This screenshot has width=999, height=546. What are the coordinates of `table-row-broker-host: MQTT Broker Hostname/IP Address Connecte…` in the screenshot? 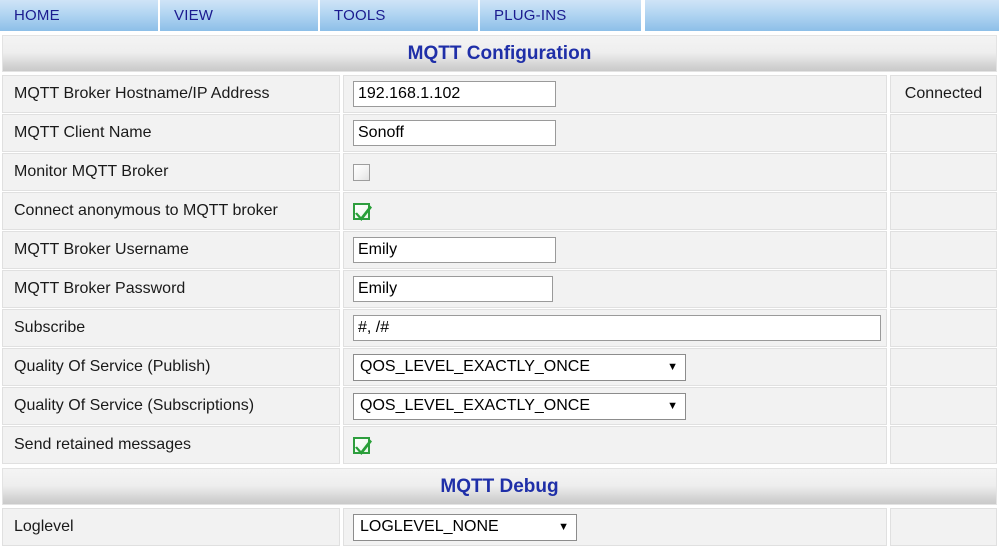 It's located at (499, 94).